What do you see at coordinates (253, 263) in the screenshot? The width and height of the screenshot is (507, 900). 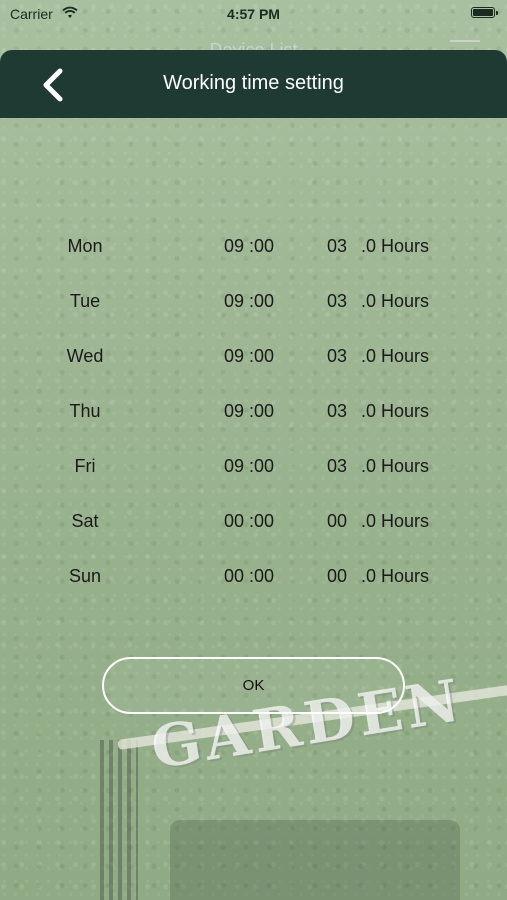 I see `schedule-row-mon: Mon 09 :00 03 .0 Hours` at bounding box center [253, 263].